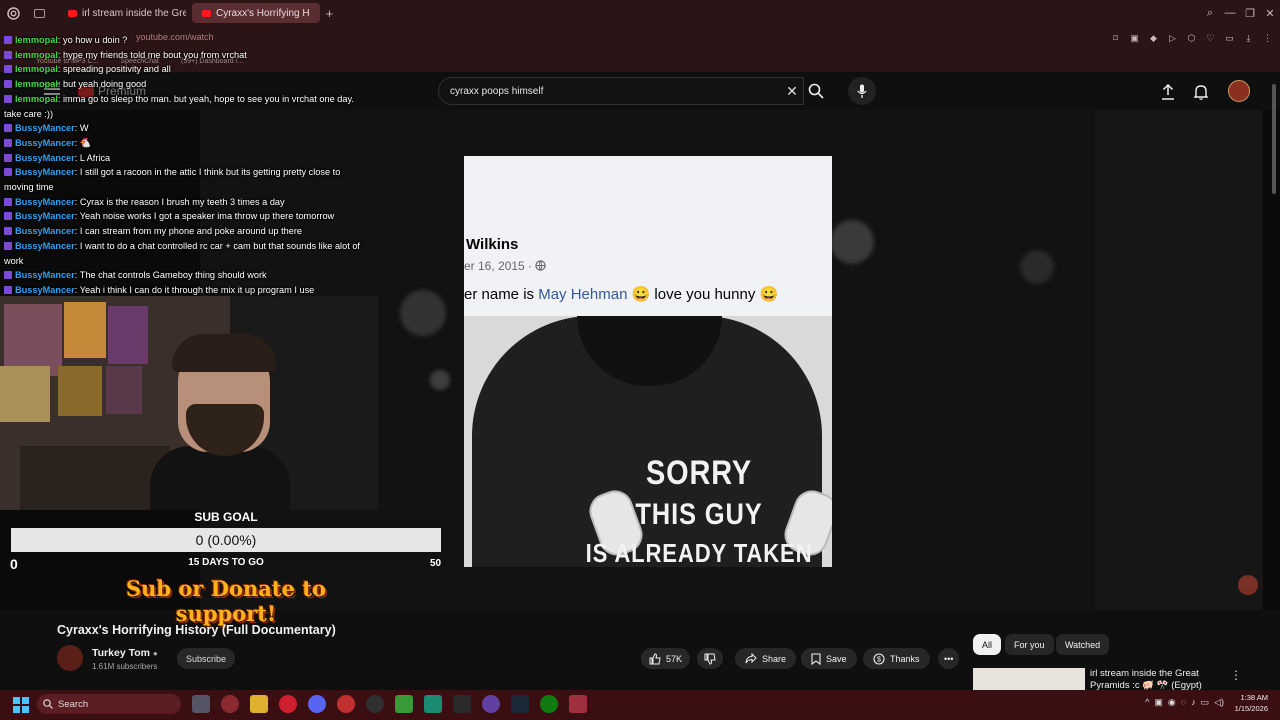 The height and width of the screenshot is (720, 1280). I want to click on recording-app-icon, so click(346, 704).